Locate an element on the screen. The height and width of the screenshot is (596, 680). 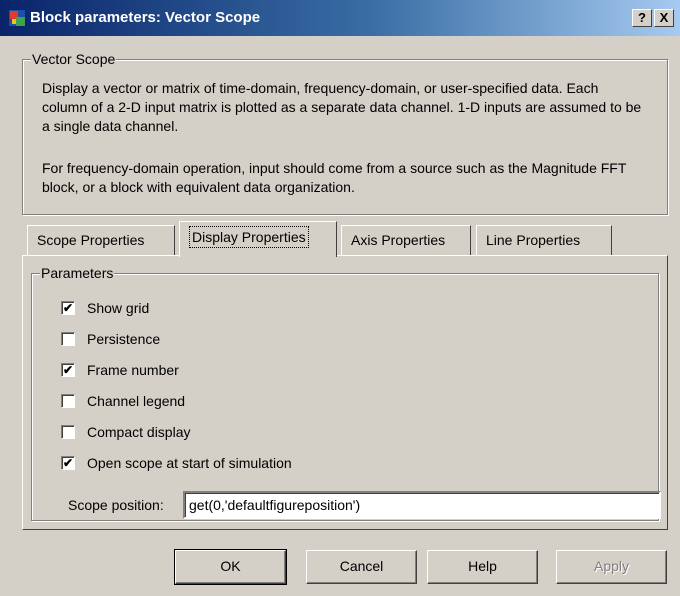
channel-legend-label: Channel legend is located at coordinates (136, 401).